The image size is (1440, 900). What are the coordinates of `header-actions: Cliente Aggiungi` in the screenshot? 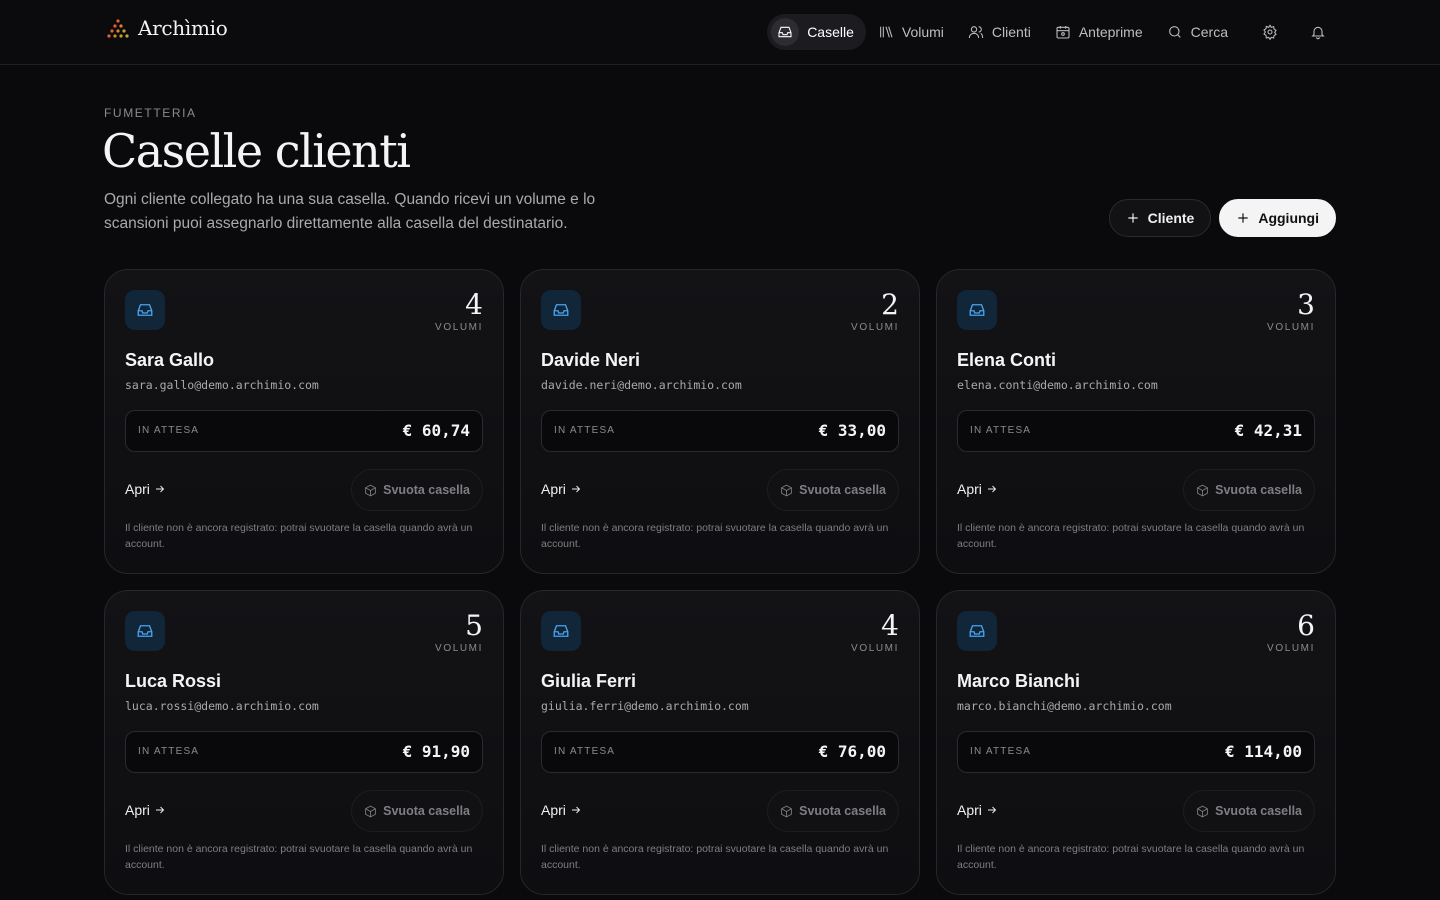 It's located at (1222, 218).